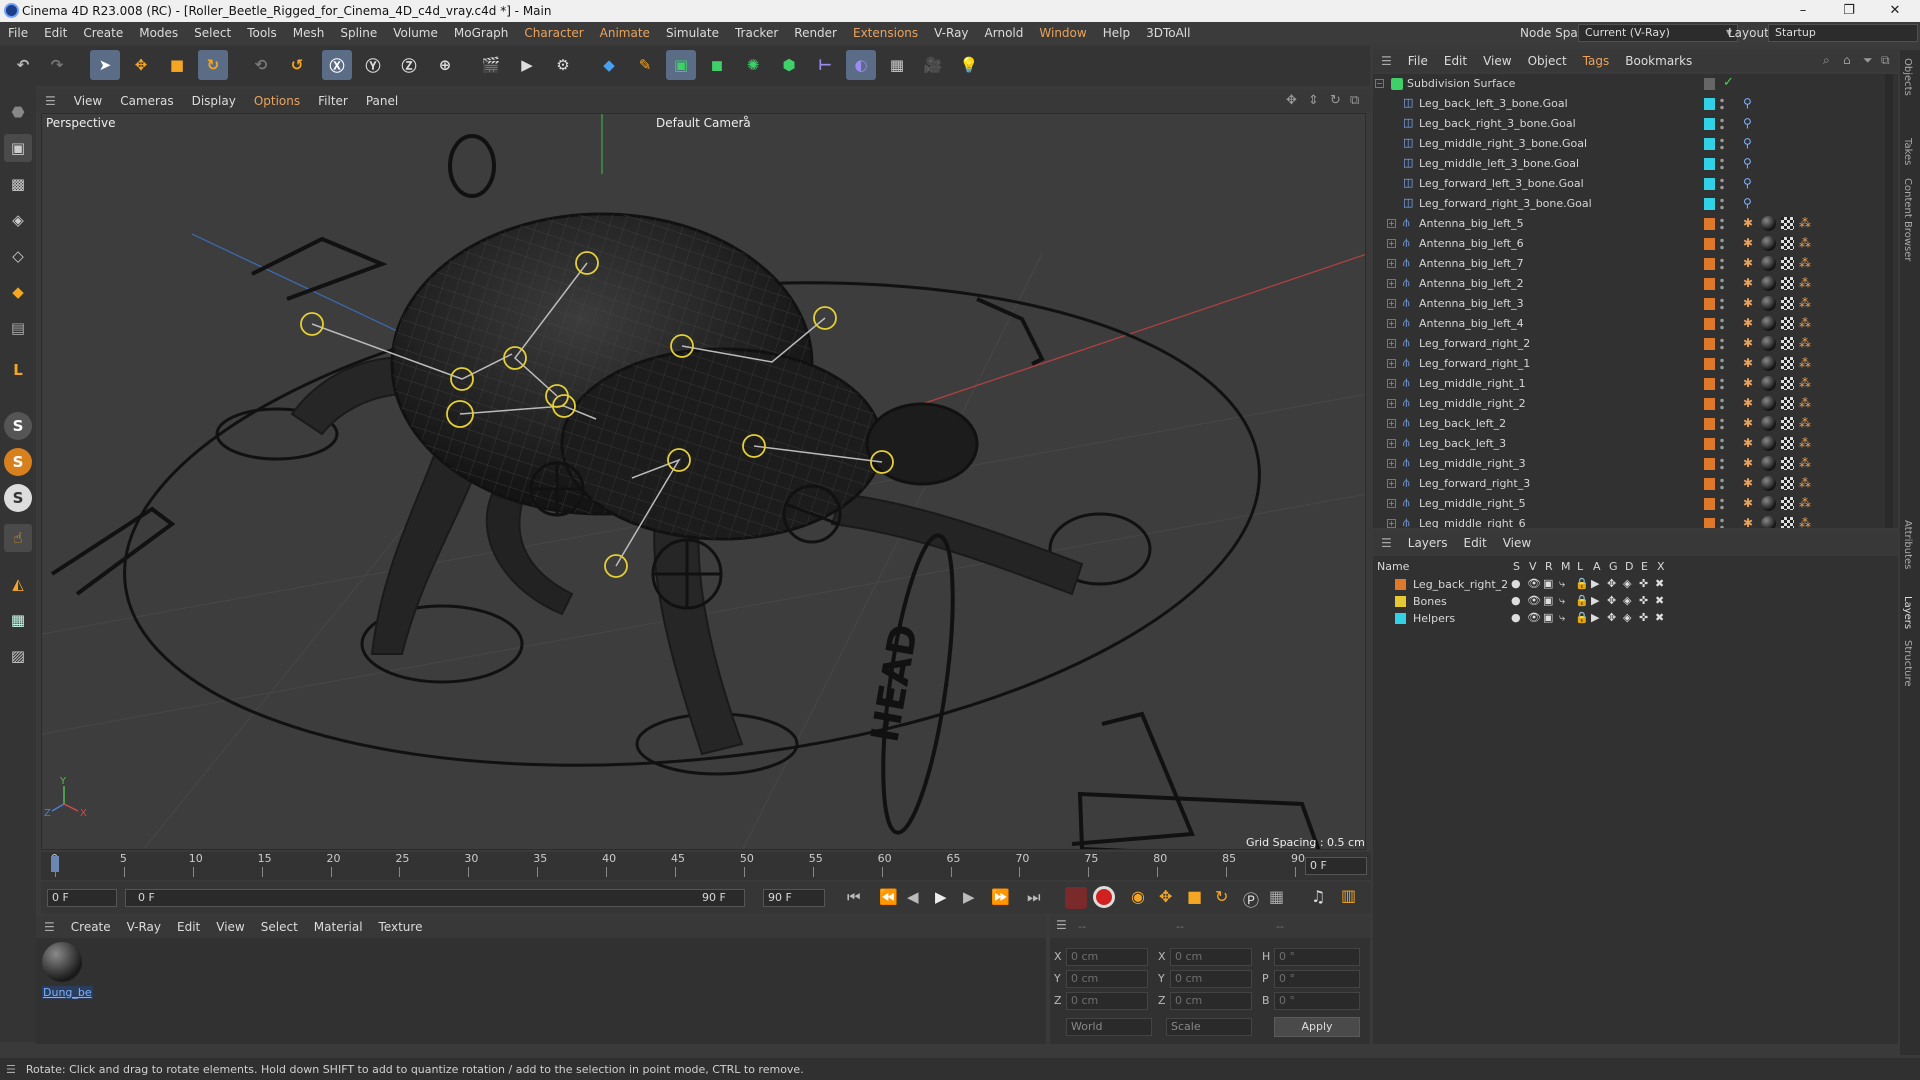 Image resolution: width=1920 pixels, height=1080 pixels. Describe the element at coordinates (1194, 896) in the screenshot. I see `key-scale-icon: ■` at that location.